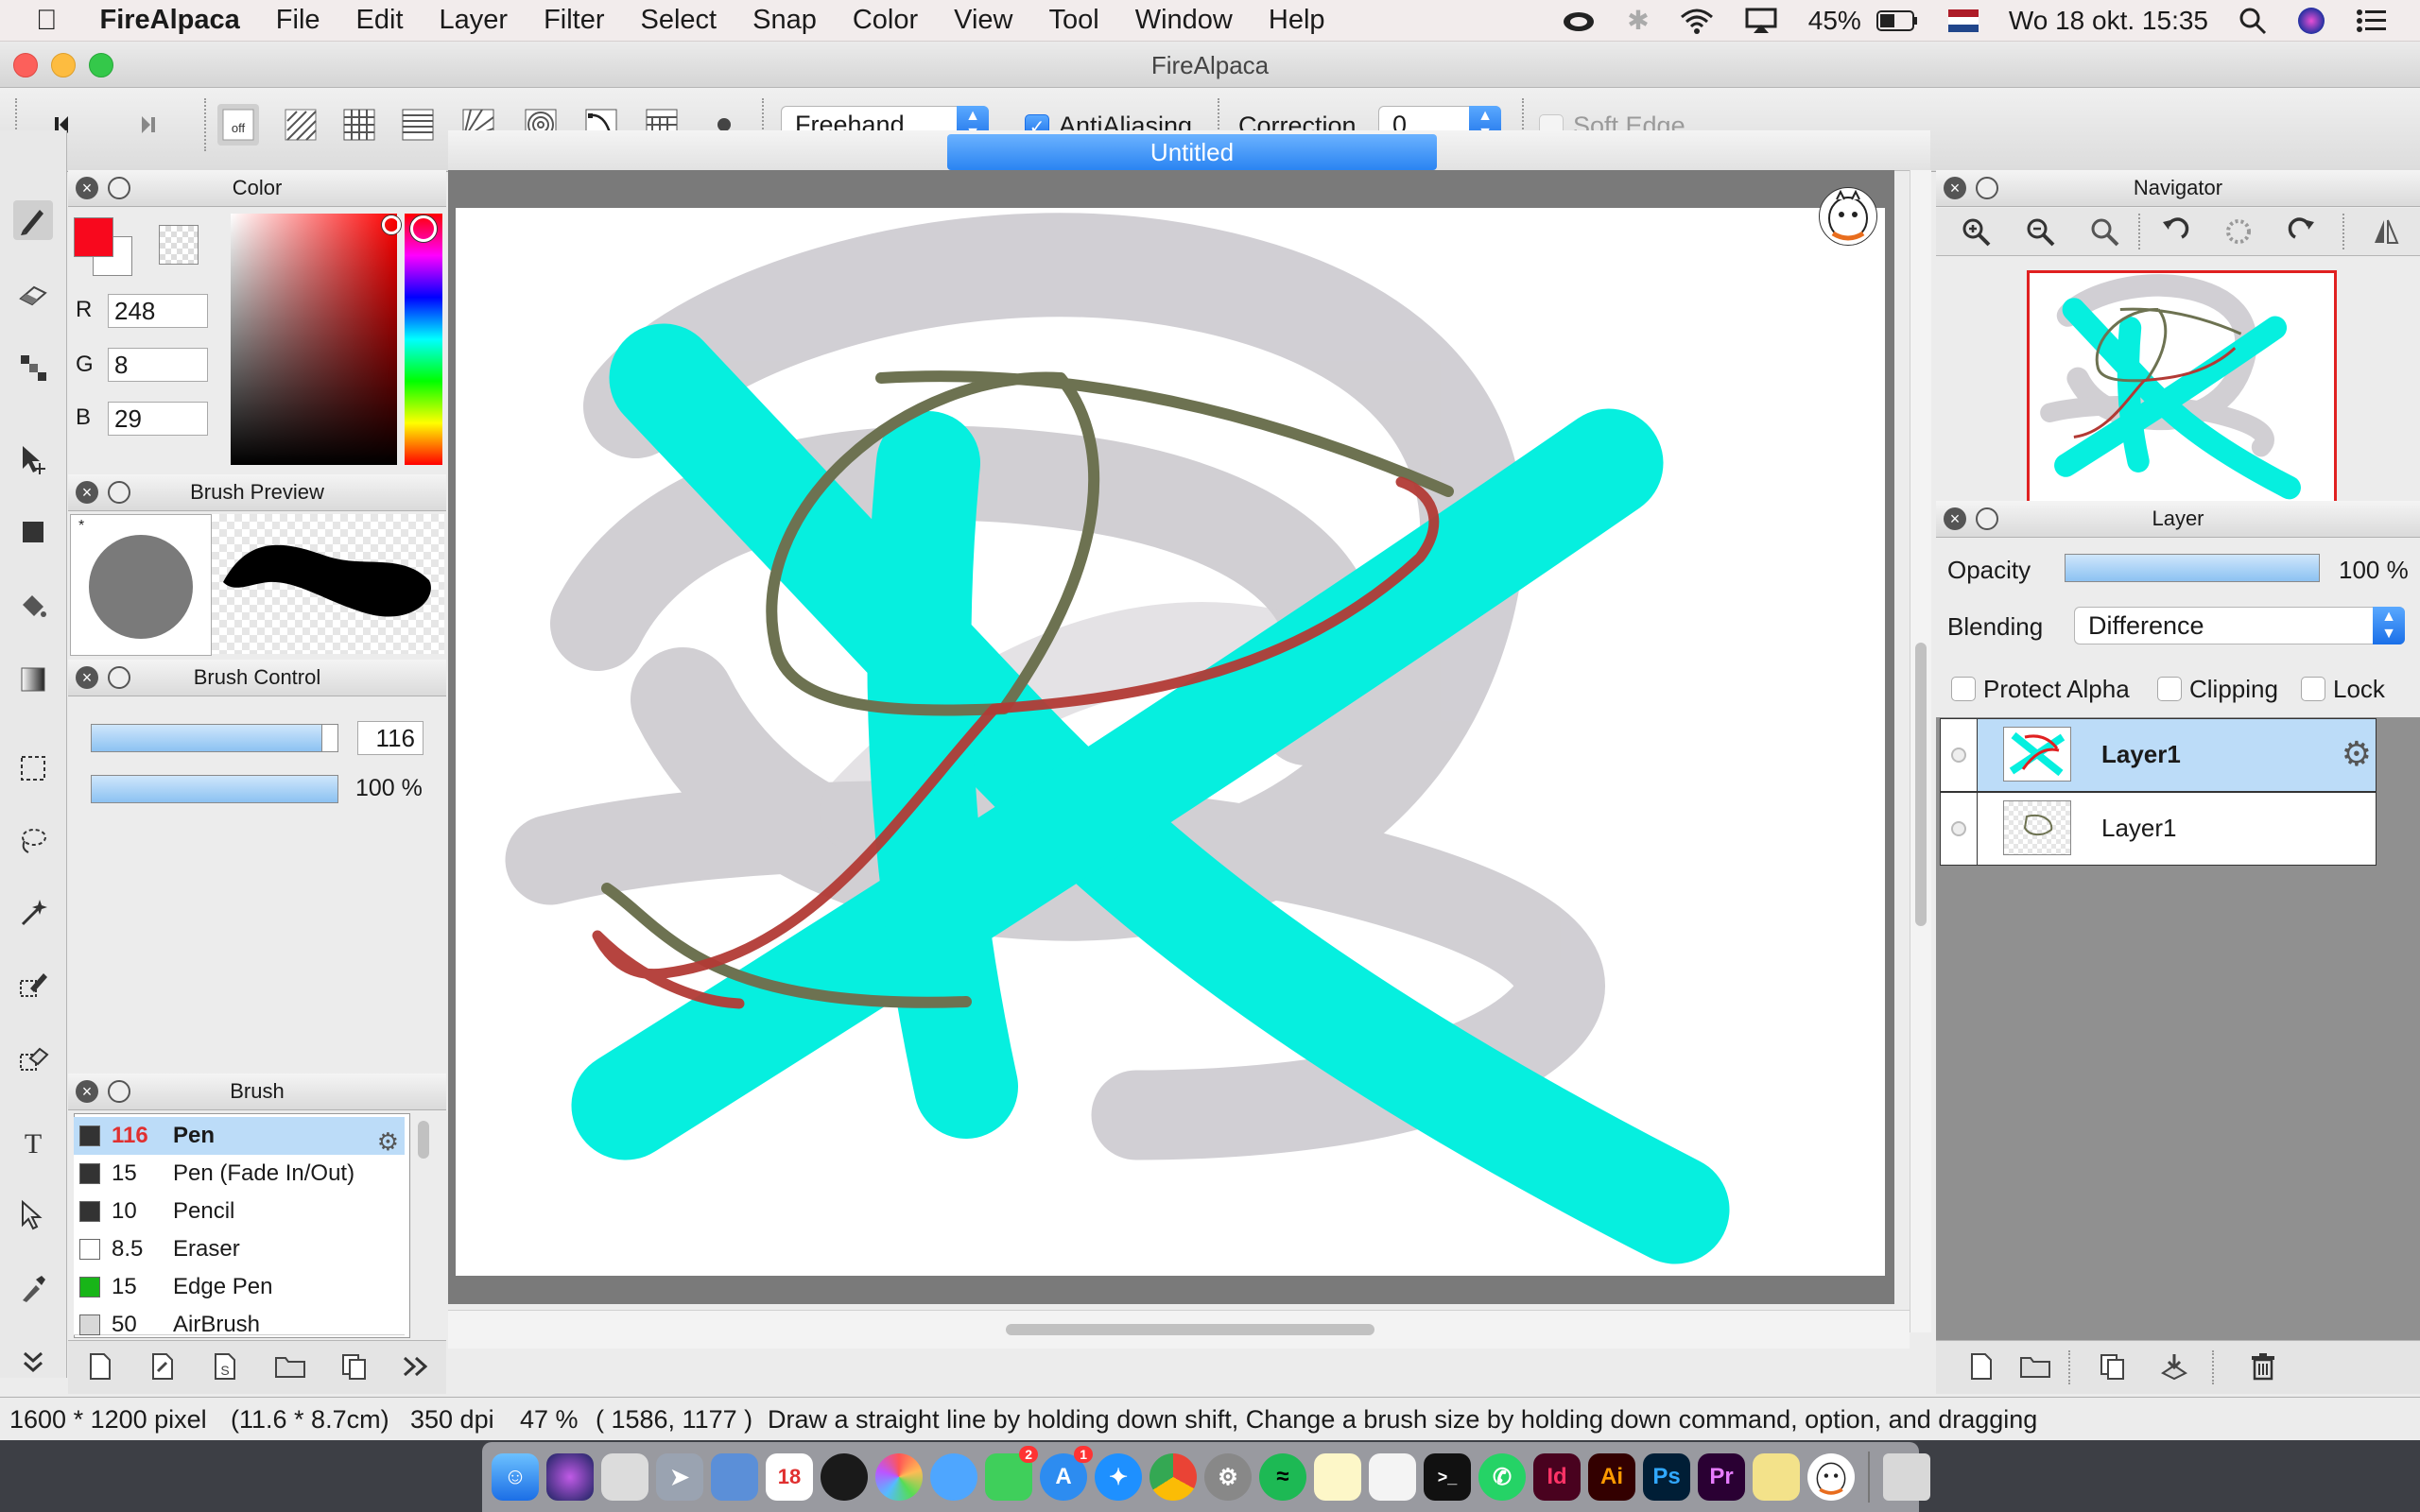 Image resolution: width=2420 pixels, height=1512 pixels. I want to click on trash-icon, so click(1907, 1477).